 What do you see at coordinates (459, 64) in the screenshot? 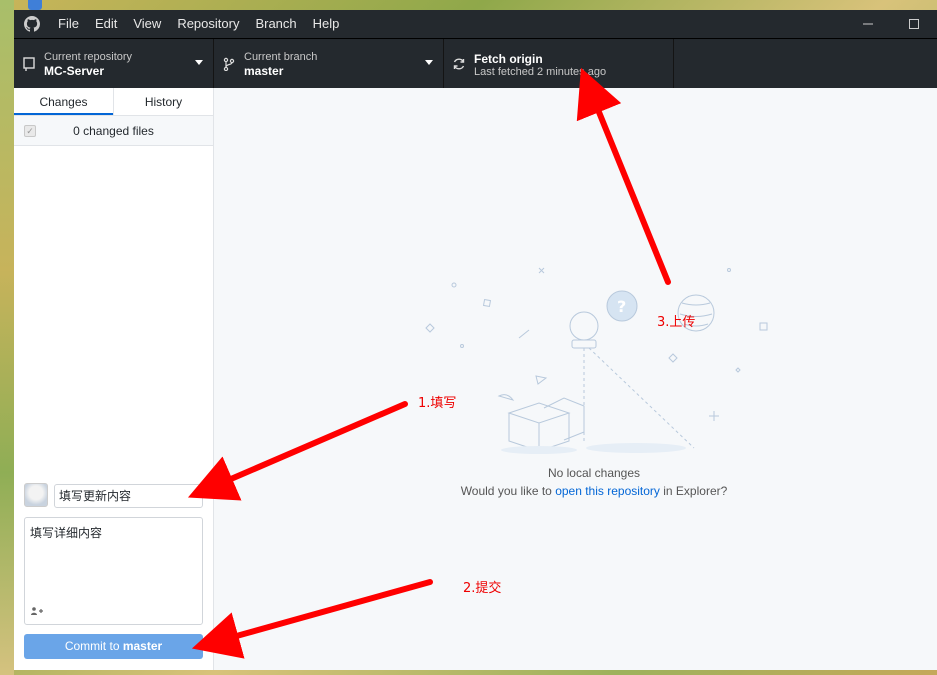
I see `sync-icon` at bounding box center [459, 64].